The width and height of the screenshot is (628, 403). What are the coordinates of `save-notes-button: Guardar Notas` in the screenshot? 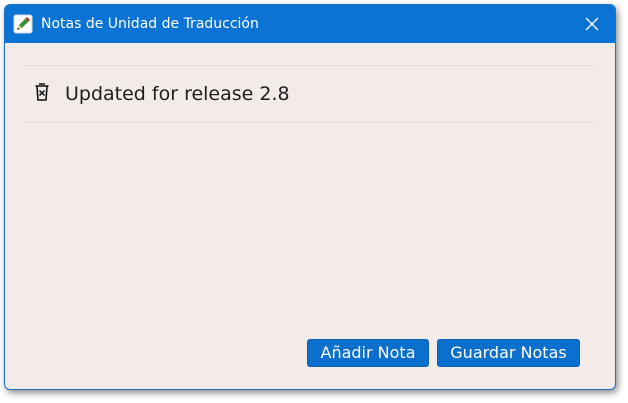 It's located at (508, 353).